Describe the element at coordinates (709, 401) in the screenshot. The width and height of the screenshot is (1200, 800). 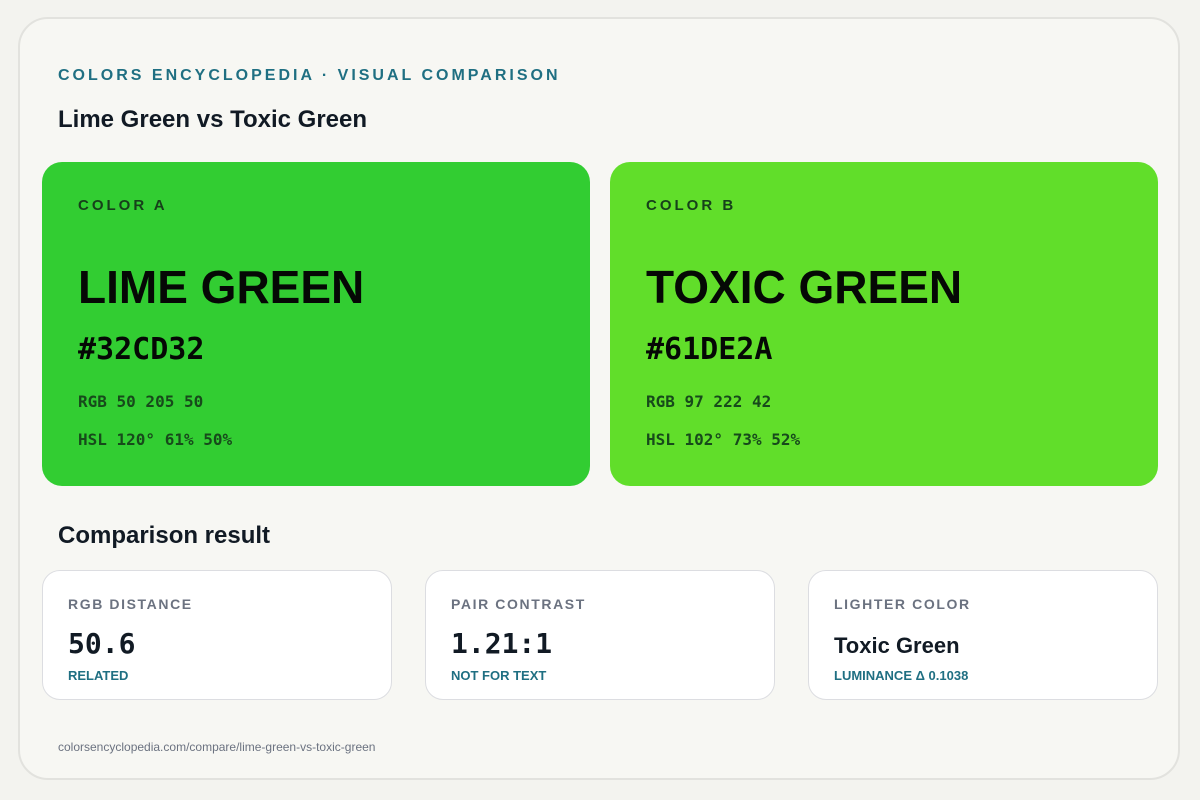
I see `color-b-rgb: RGB 97 222 42` at that location.